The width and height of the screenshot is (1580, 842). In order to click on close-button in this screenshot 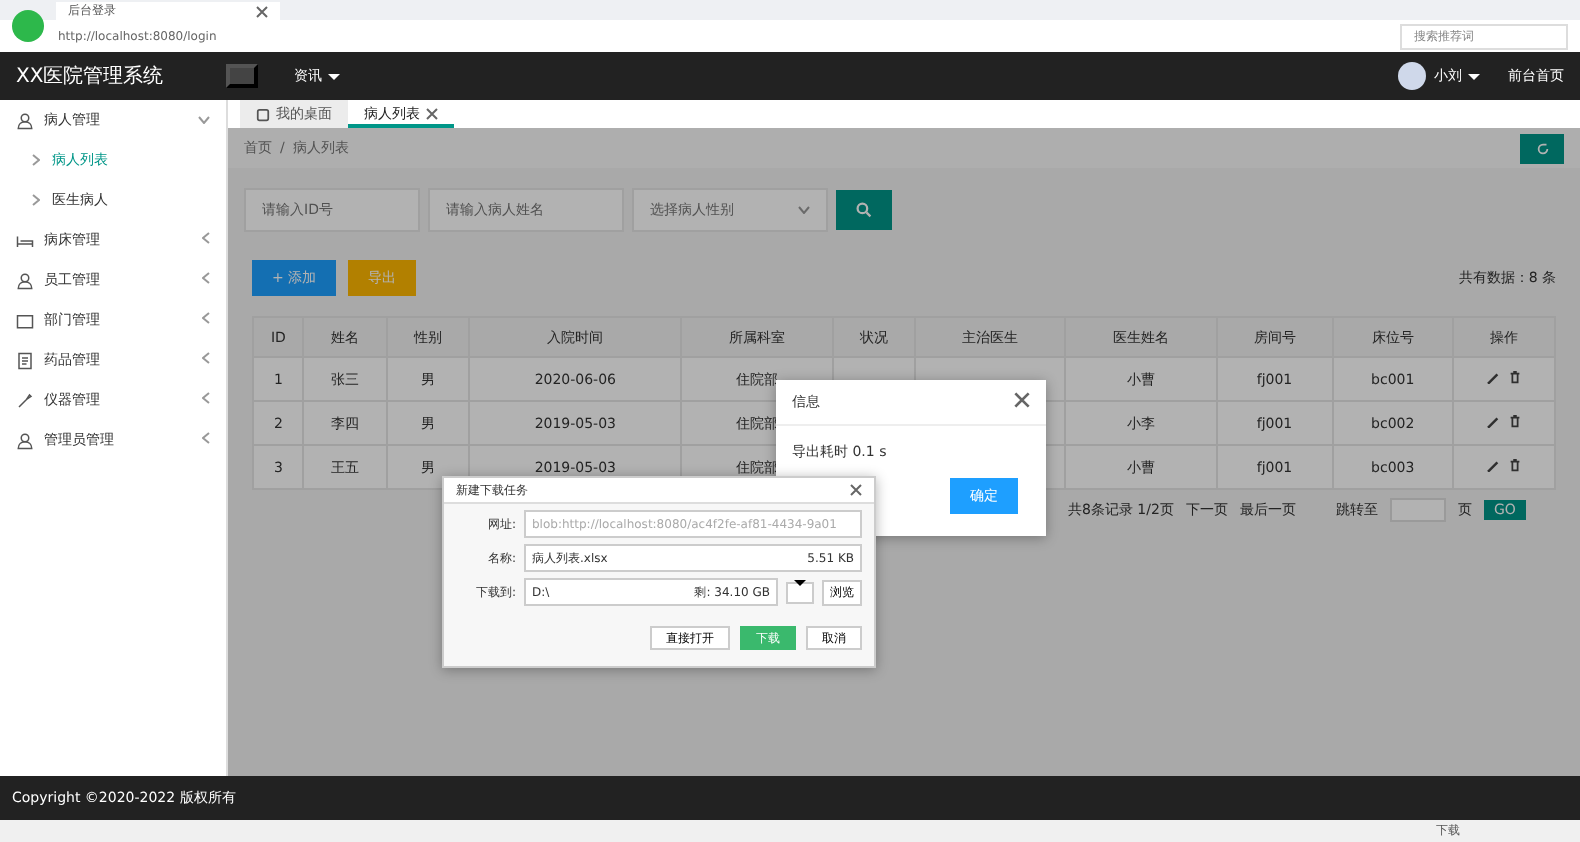, I will do `click(1022, 402)`.